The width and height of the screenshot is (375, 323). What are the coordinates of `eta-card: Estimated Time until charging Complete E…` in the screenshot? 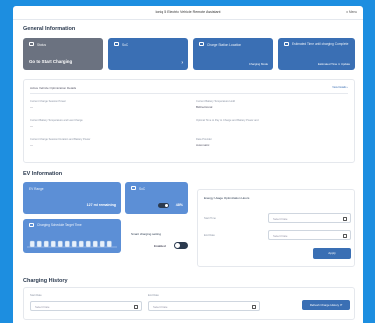 It's located at (316, 54).